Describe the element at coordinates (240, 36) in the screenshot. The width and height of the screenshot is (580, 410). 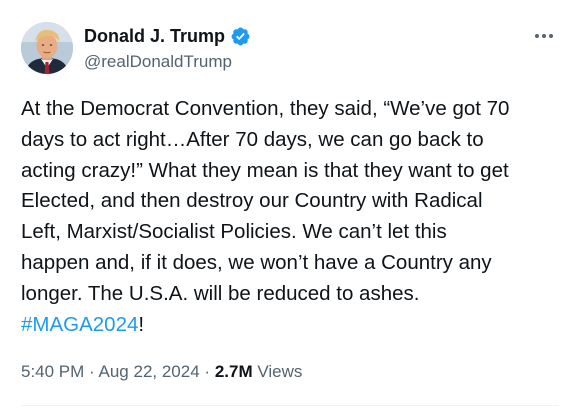
I see `verified-badge-icon` at that location.